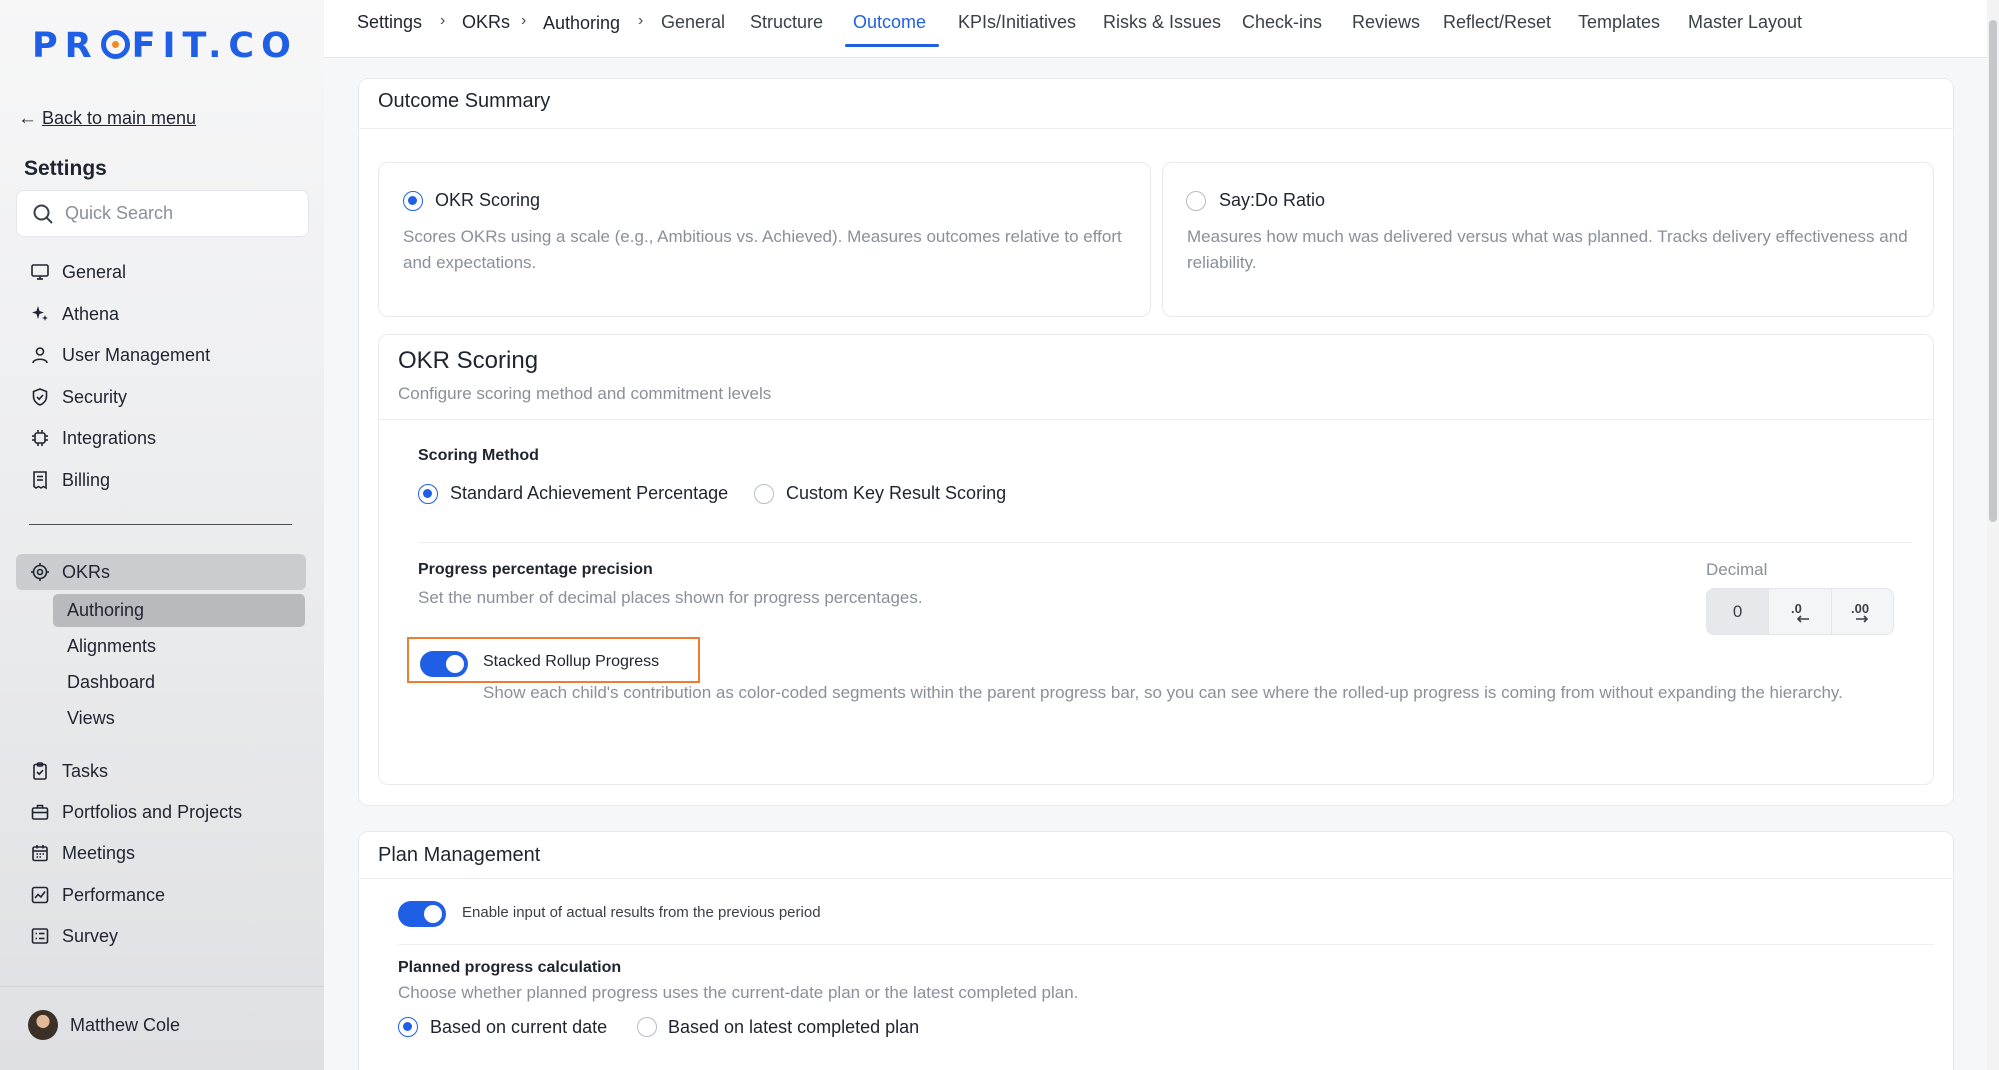 Image resolution: width=1999 pixels, height=1070 pixels. Describe the element at coordinates (43, 1025) in the screenshot. I see `avatar` at that location.